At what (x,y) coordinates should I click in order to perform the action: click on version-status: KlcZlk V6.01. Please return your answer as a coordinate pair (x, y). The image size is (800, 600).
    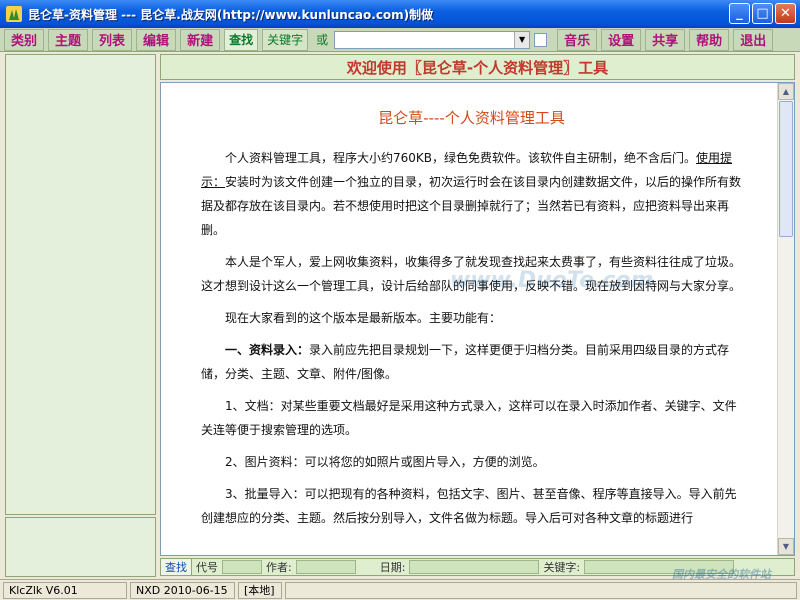
    Looking at the image, I should click on (65, 590).